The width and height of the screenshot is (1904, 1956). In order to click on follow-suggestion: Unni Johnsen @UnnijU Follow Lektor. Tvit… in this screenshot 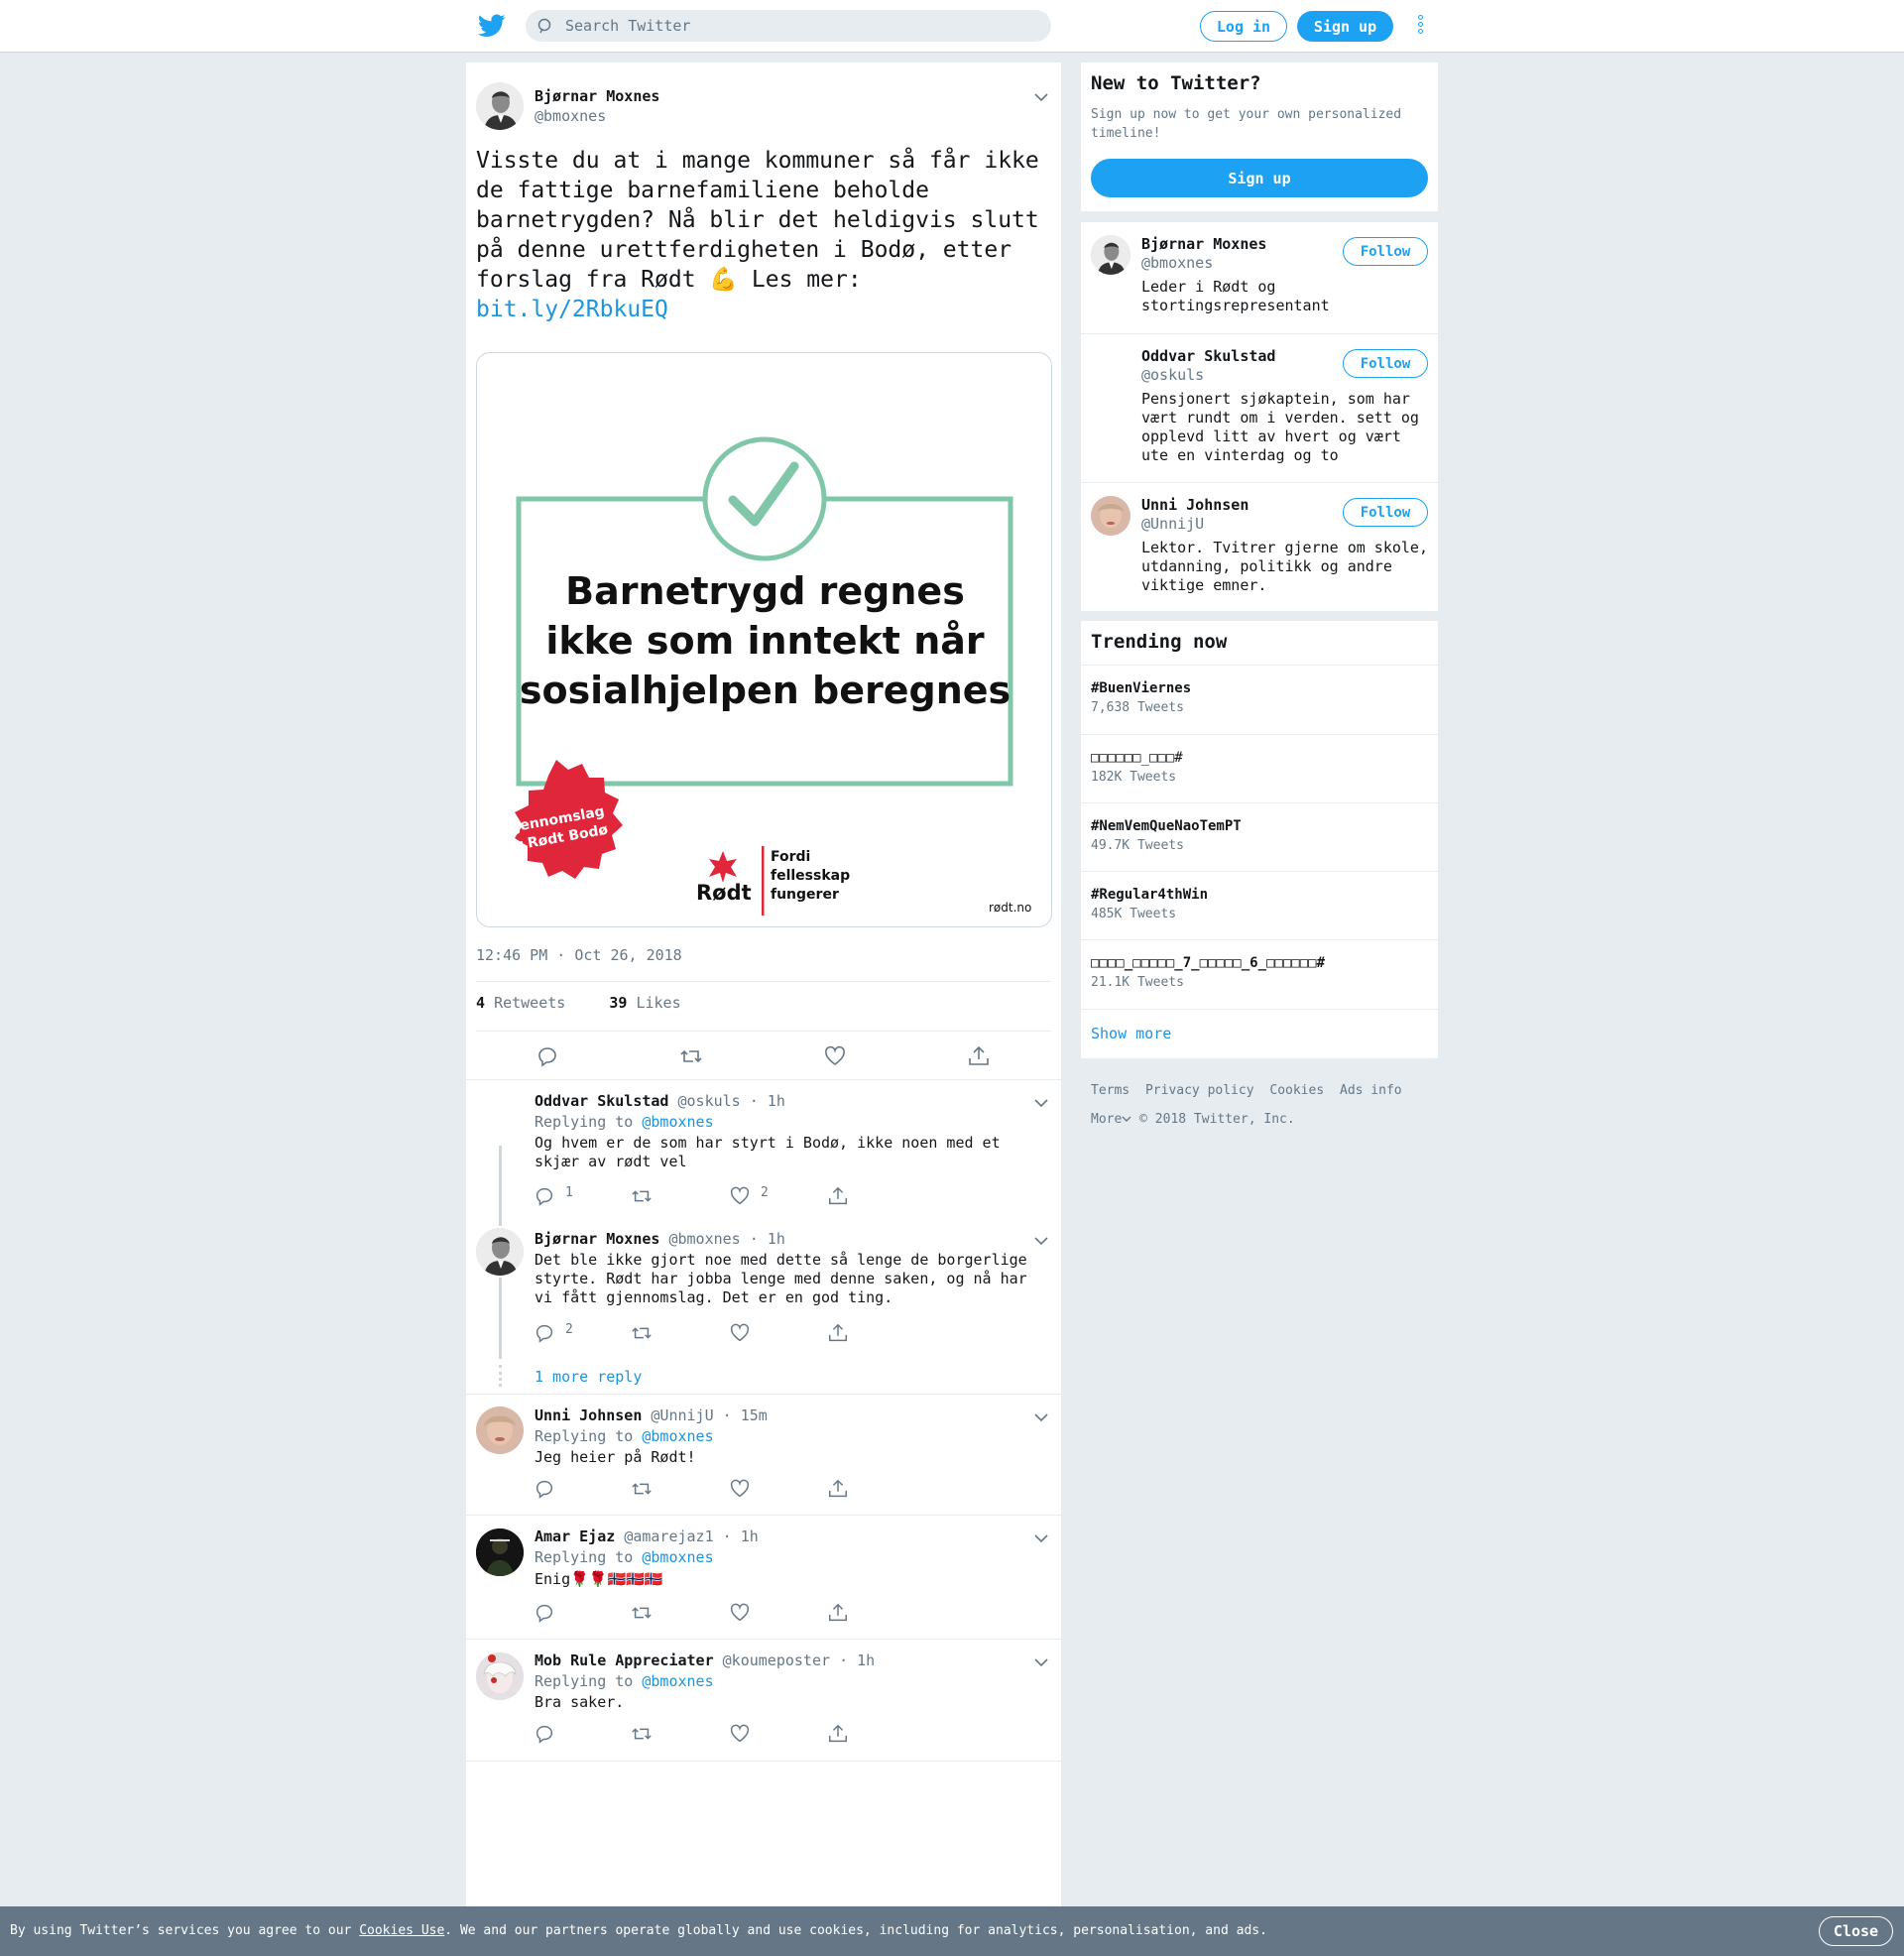, I will do `click(1259, 546)`.